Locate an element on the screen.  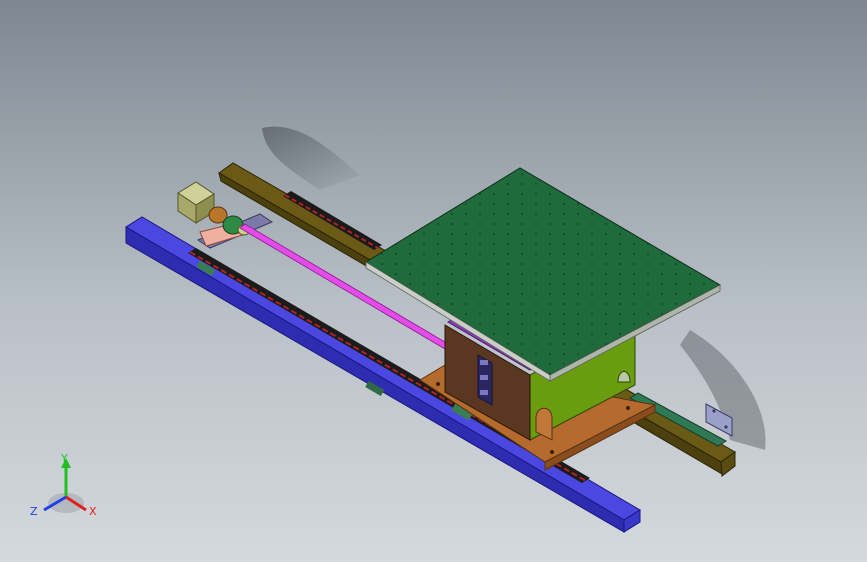
coordinate-triad: Y X Z is located at coordinates (63, 485).